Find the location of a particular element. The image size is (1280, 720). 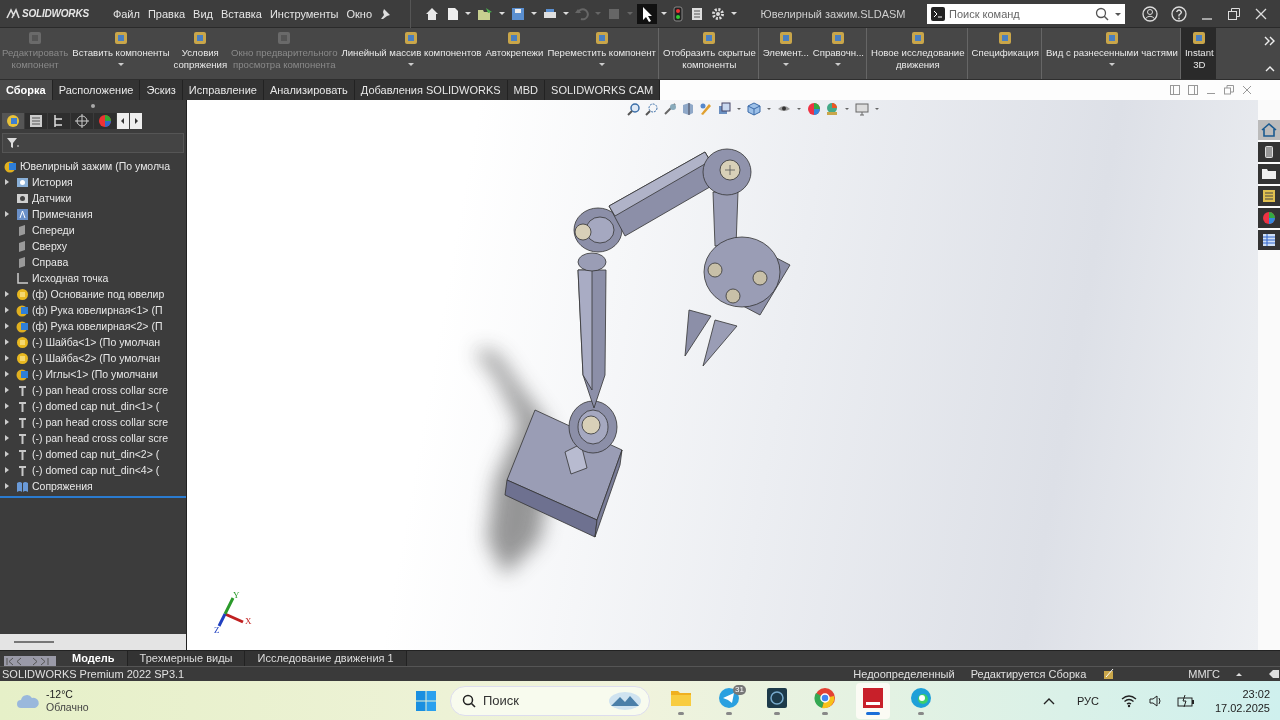

ribbon-command-button: Вставить компоненты is located at coordinates (121, 53).